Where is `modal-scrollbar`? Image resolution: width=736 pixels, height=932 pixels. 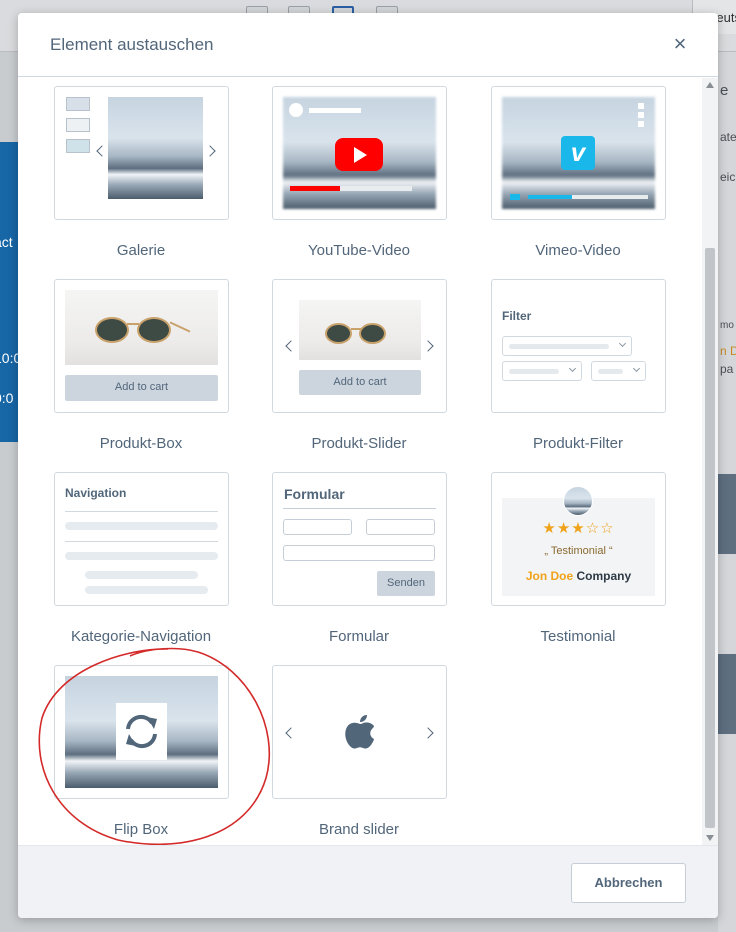 modal-scrollbar is located at coordinates (710, 461).